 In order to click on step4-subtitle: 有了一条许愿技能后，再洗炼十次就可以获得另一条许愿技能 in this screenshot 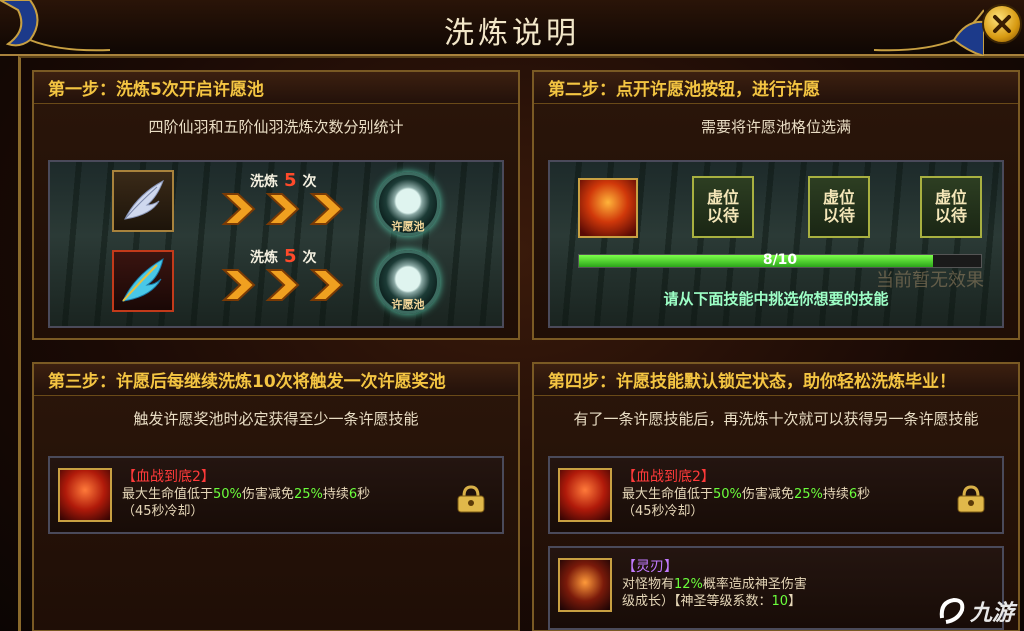, I will do `click(776, 419)`.